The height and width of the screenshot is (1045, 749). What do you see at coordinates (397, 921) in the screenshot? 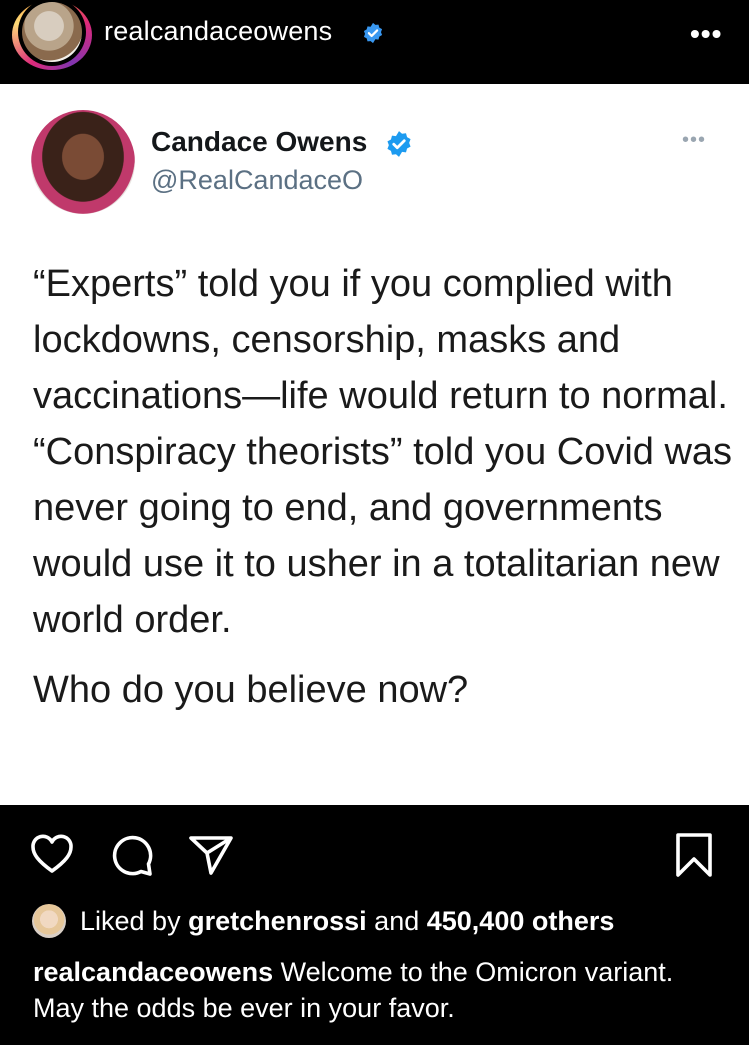
I see `likes-connector: and` at bounding box center [397, 921].